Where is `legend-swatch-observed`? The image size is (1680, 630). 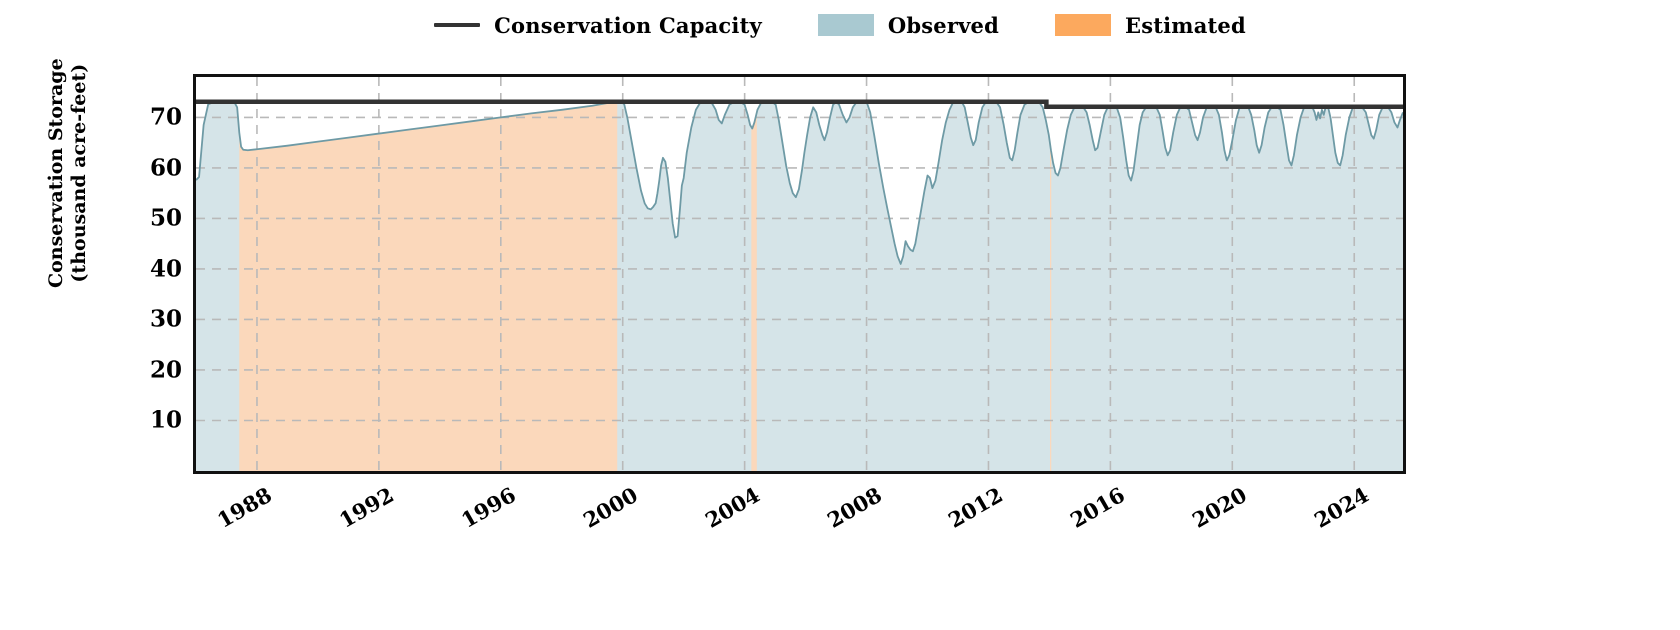
legend-swatch-observed is located at coordinates (845, 25).